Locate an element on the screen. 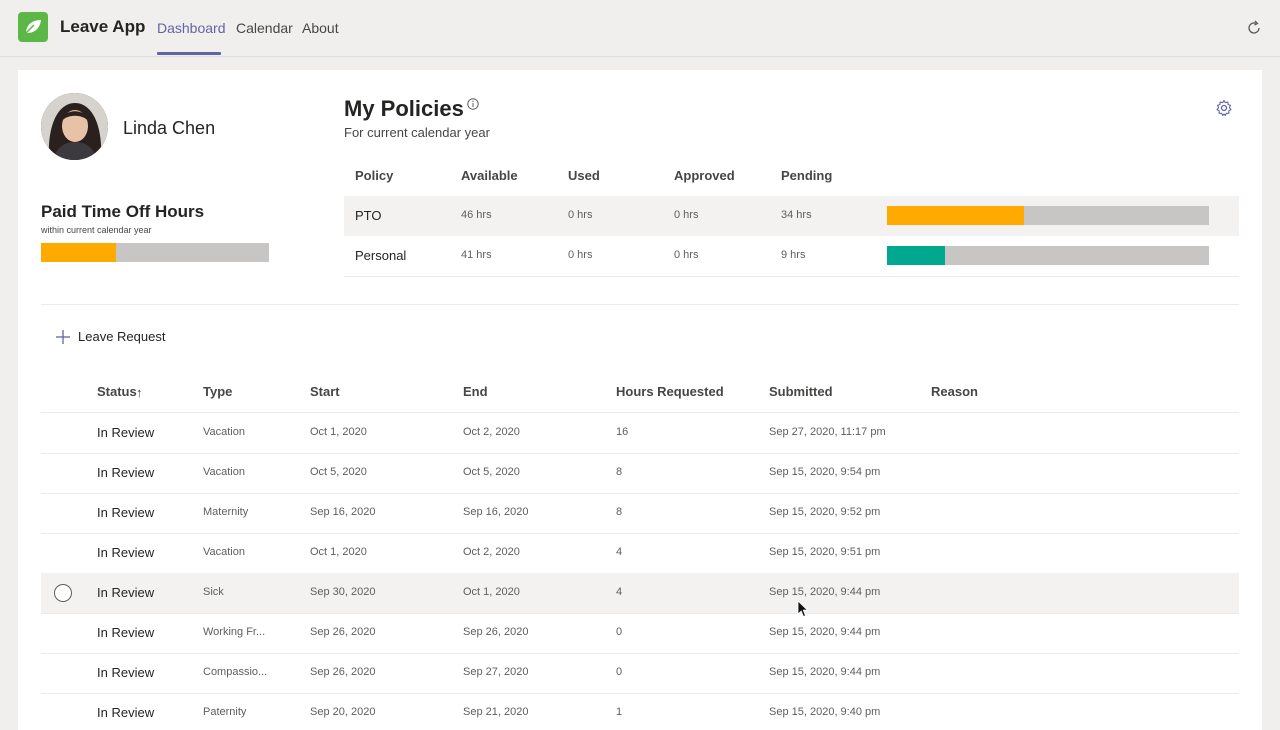 The image size is (1280, 730). type-cell: Maternity is located at coordinates (226, 512).